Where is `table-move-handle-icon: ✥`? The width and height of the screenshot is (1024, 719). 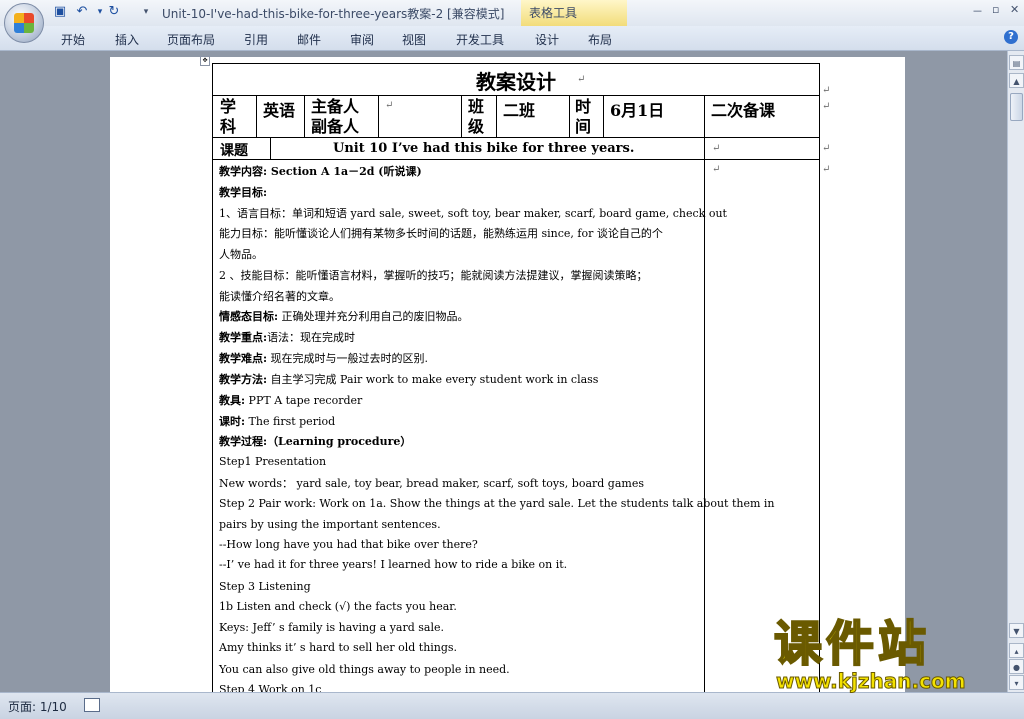 table-move-handle-icon: ✥ is located at coordinates (205, 61).